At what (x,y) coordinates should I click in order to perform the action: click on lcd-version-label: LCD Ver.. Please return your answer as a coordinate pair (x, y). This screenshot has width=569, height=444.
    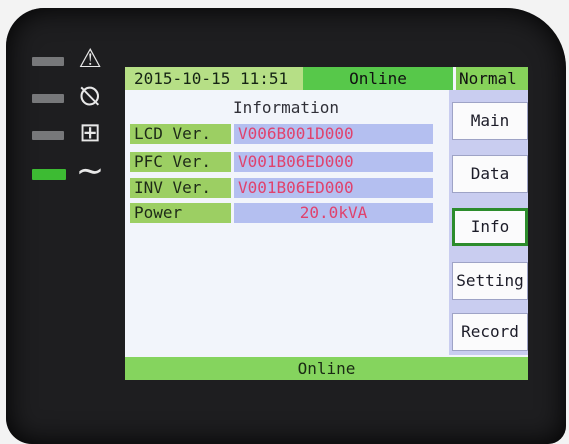
    Looking at the image, I should click on (180, 134).